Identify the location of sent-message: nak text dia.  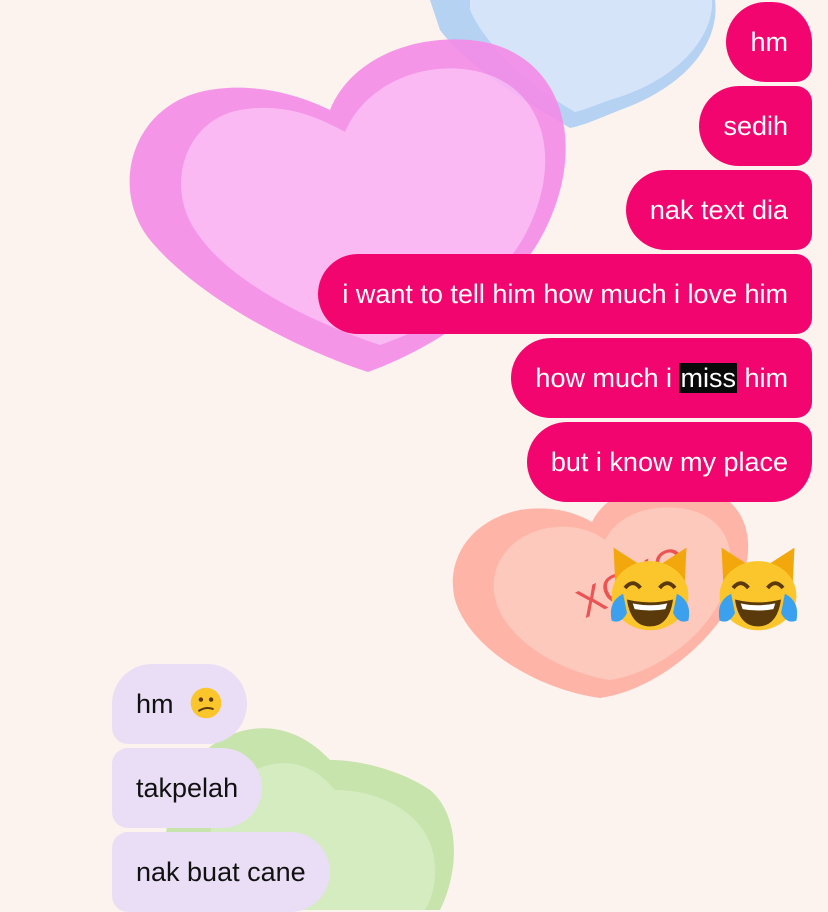
(718, 210).